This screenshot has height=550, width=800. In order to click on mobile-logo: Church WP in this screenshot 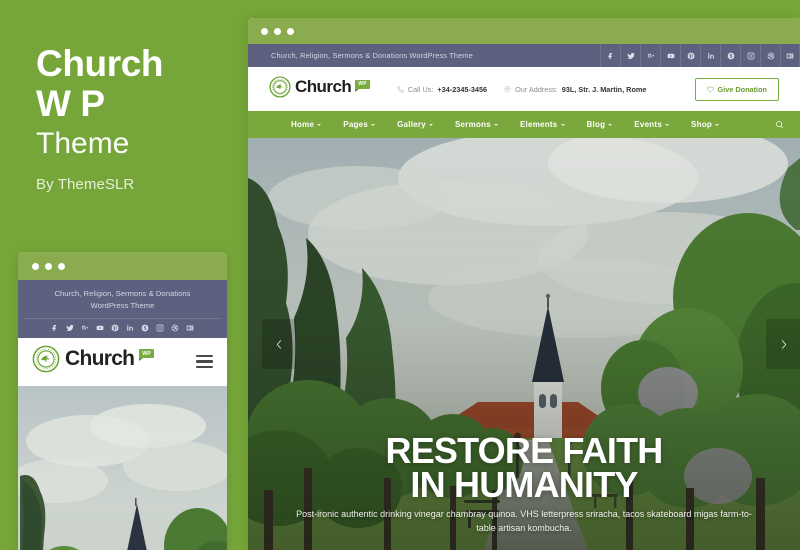, I will do `click(114, 361)`.